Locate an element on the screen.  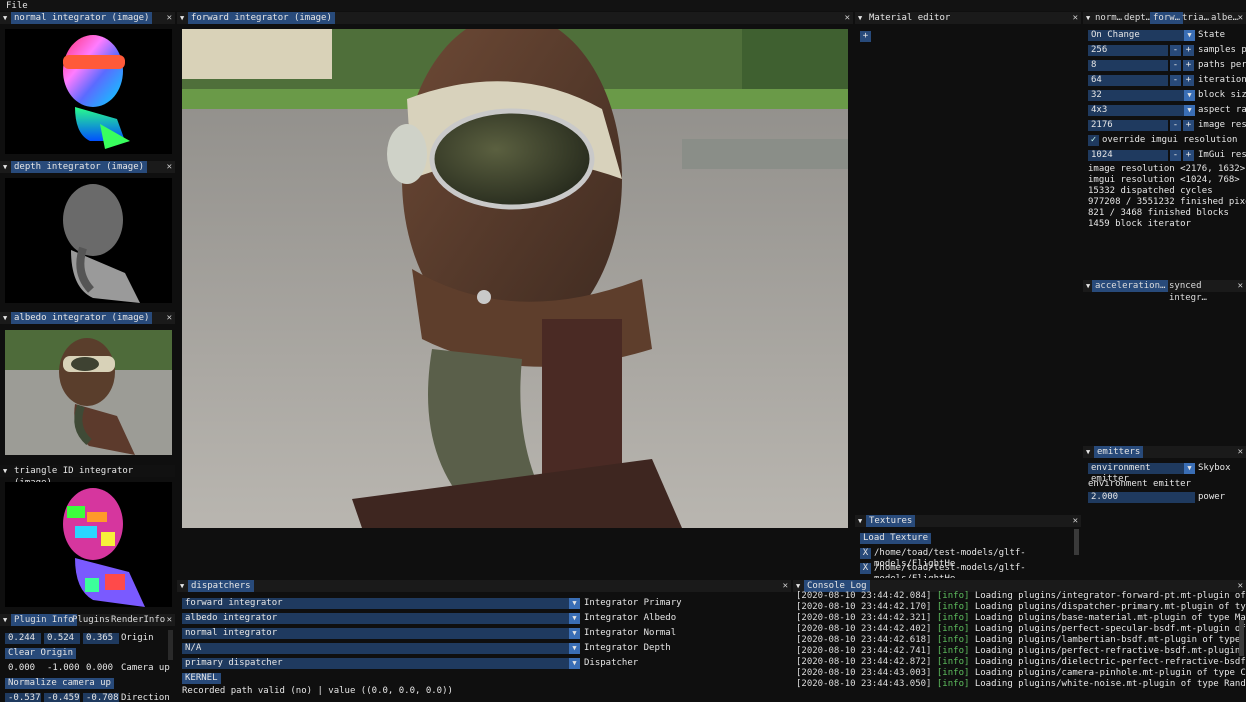
camera-up-z-input: 0.000 is located at coordinates (101, 668).